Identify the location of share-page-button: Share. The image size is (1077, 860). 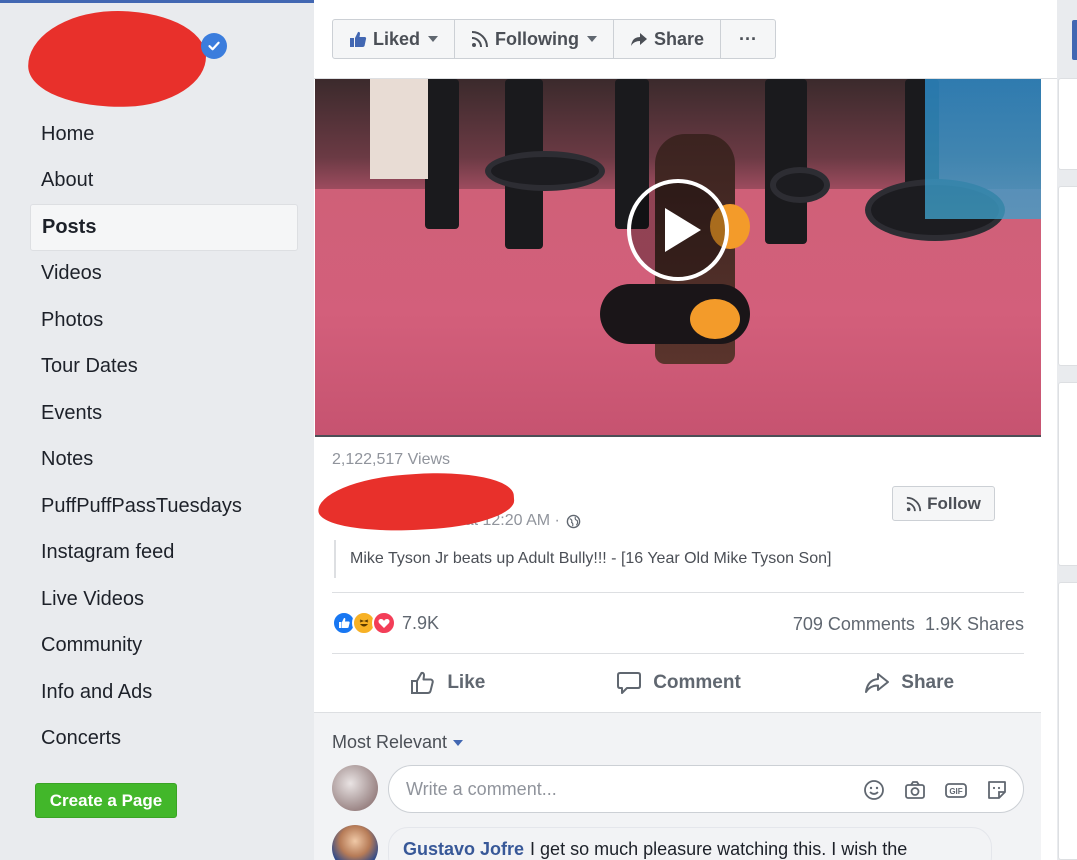
(668, 39).